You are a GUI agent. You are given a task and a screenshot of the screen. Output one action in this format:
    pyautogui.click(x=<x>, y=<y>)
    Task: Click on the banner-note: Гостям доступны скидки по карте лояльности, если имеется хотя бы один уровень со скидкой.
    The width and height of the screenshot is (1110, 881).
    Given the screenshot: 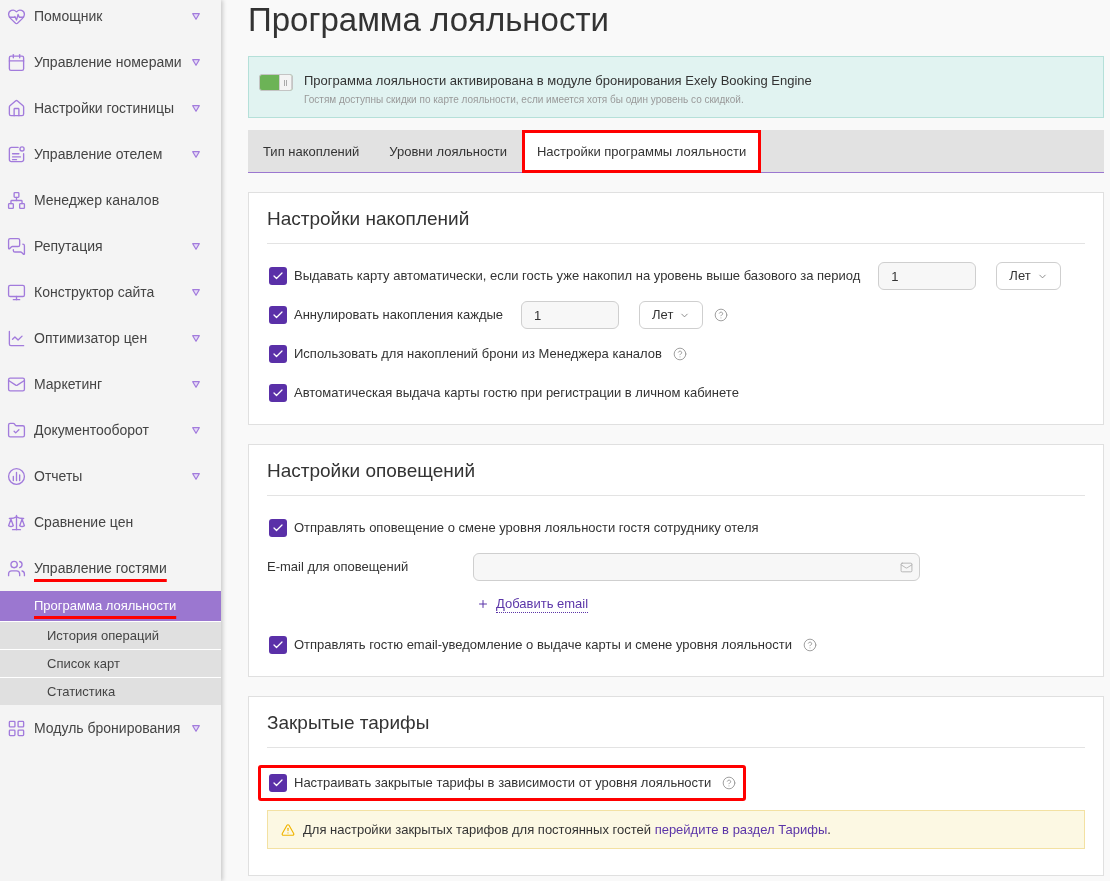 What is the action you would take?
    pyautogui.click(x=524, y=99)
    